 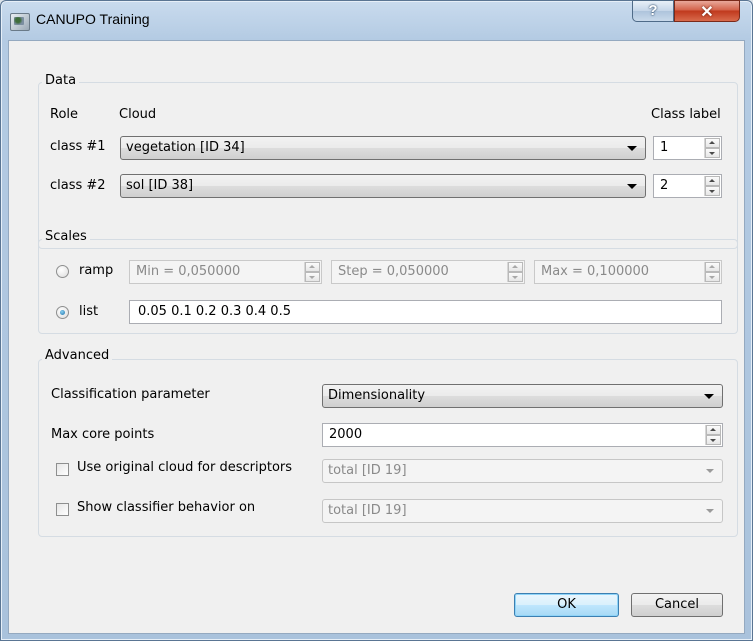 What do you see at coordinates (383, 186) in the screenshot?
I see `class-2-cloud-select: sol [ID 38]` at bounding box center [383, 186].